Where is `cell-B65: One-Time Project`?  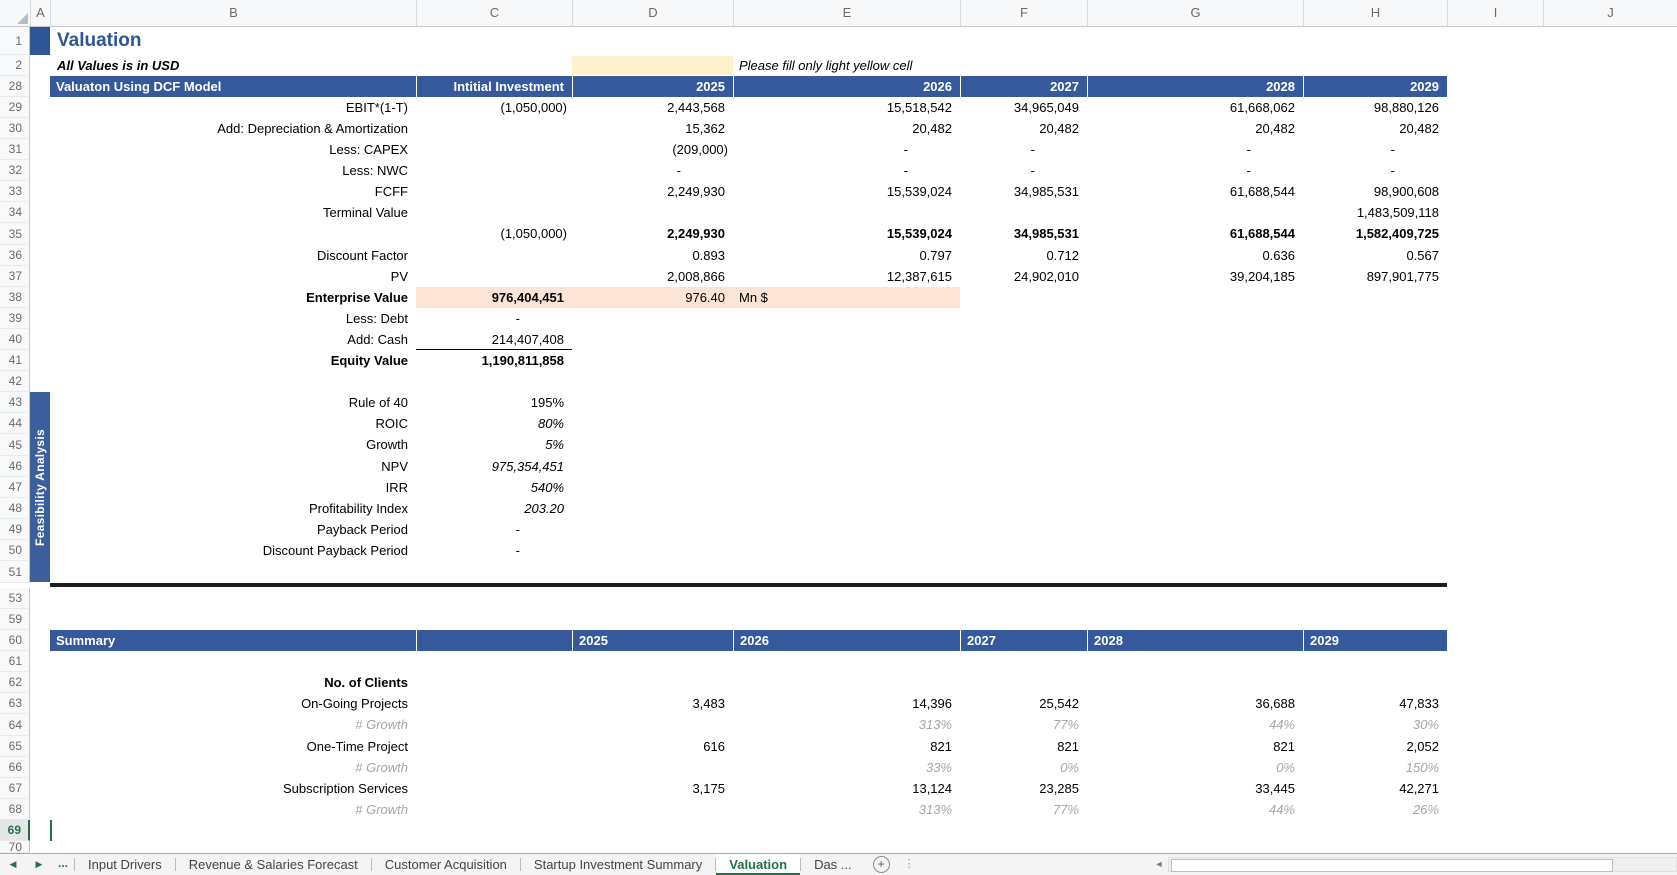
cell-B65: One-Time Project is located at coordinates (233, 746).